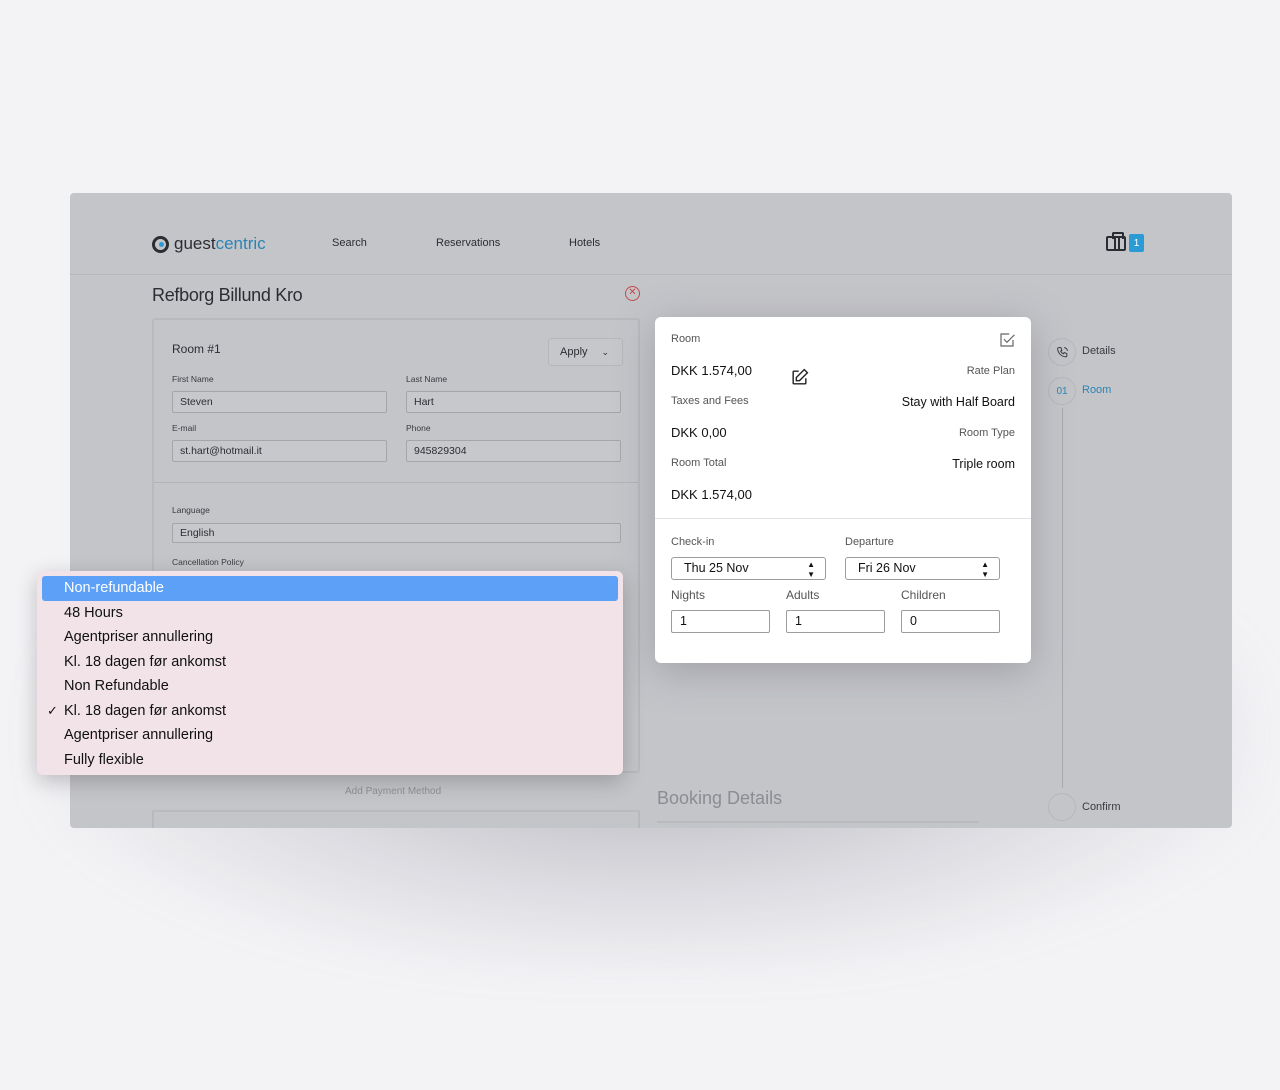  What do you see at coordinates (330, 662) in the screenshot?
I see `dropdown-option: Kl. 18 dagen før ankomst` at bounding box center [330, 662].